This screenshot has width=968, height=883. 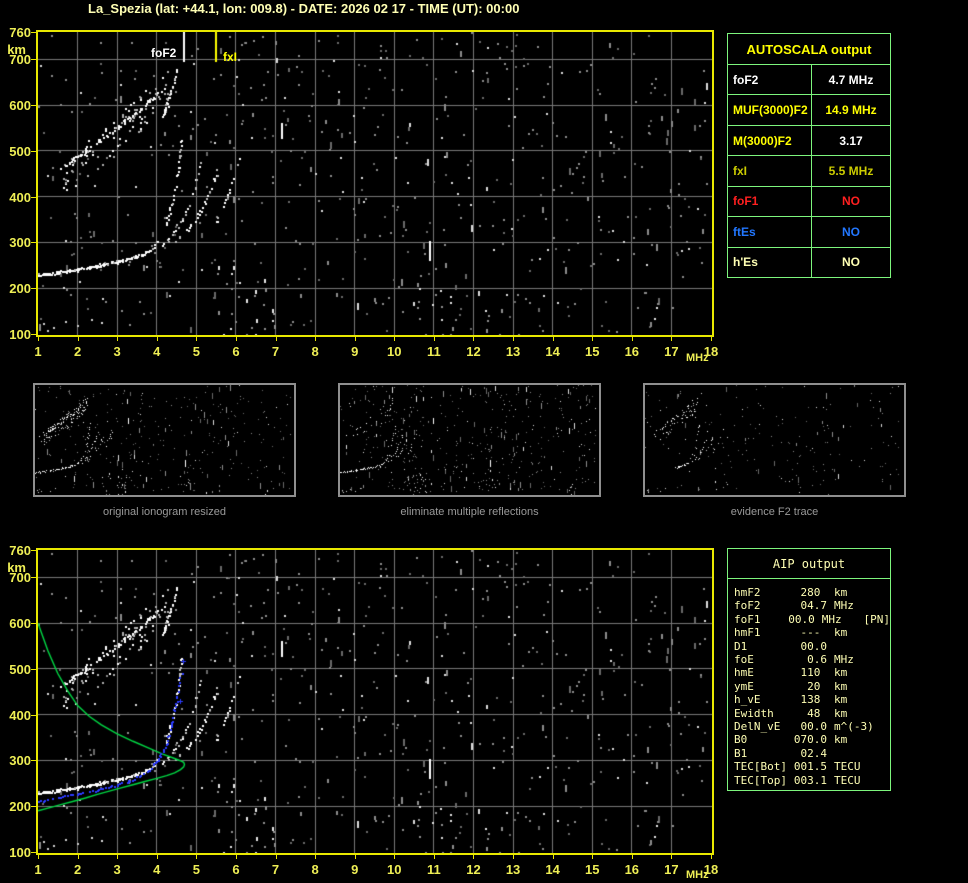 What do you see at coordinates (20, 106) in the screenshot?
I see `y-tick-label: 600` at bounding box center [20, 106].